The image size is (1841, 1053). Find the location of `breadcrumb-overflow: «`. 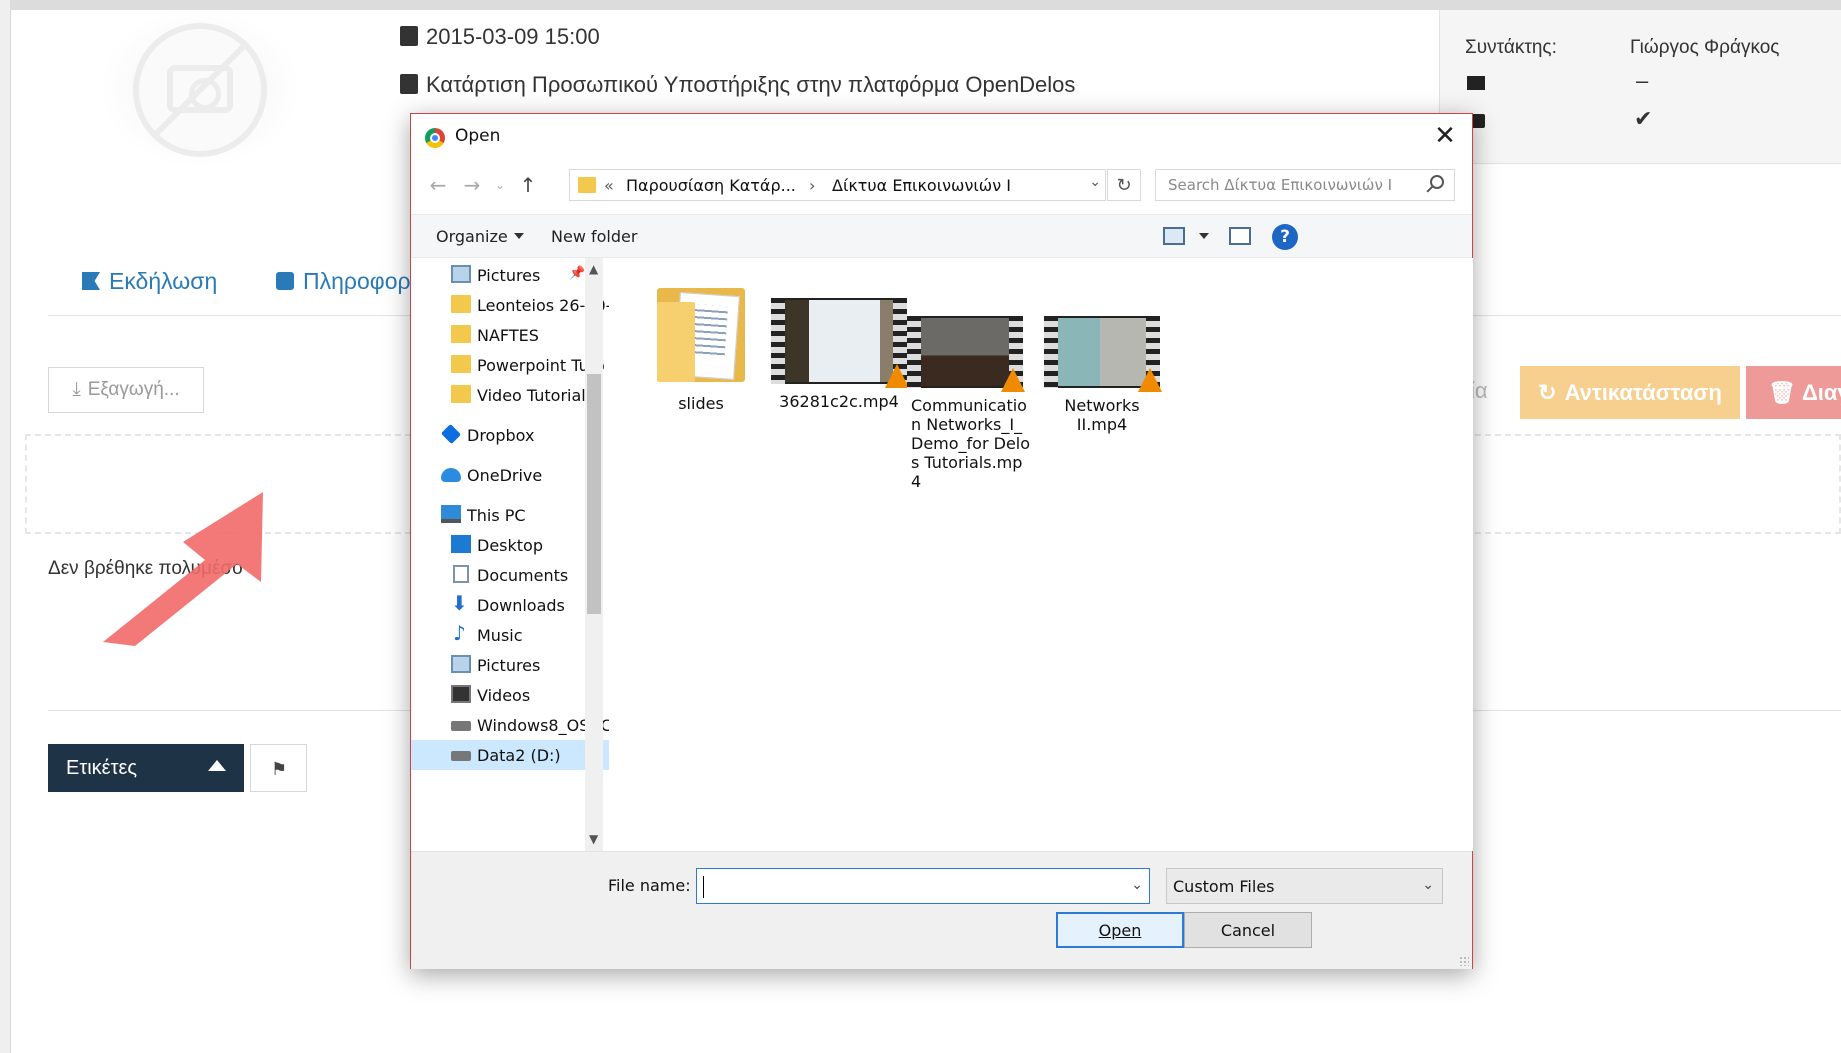

breadcrumb-overflow: « is located at coordinates (609, 185).